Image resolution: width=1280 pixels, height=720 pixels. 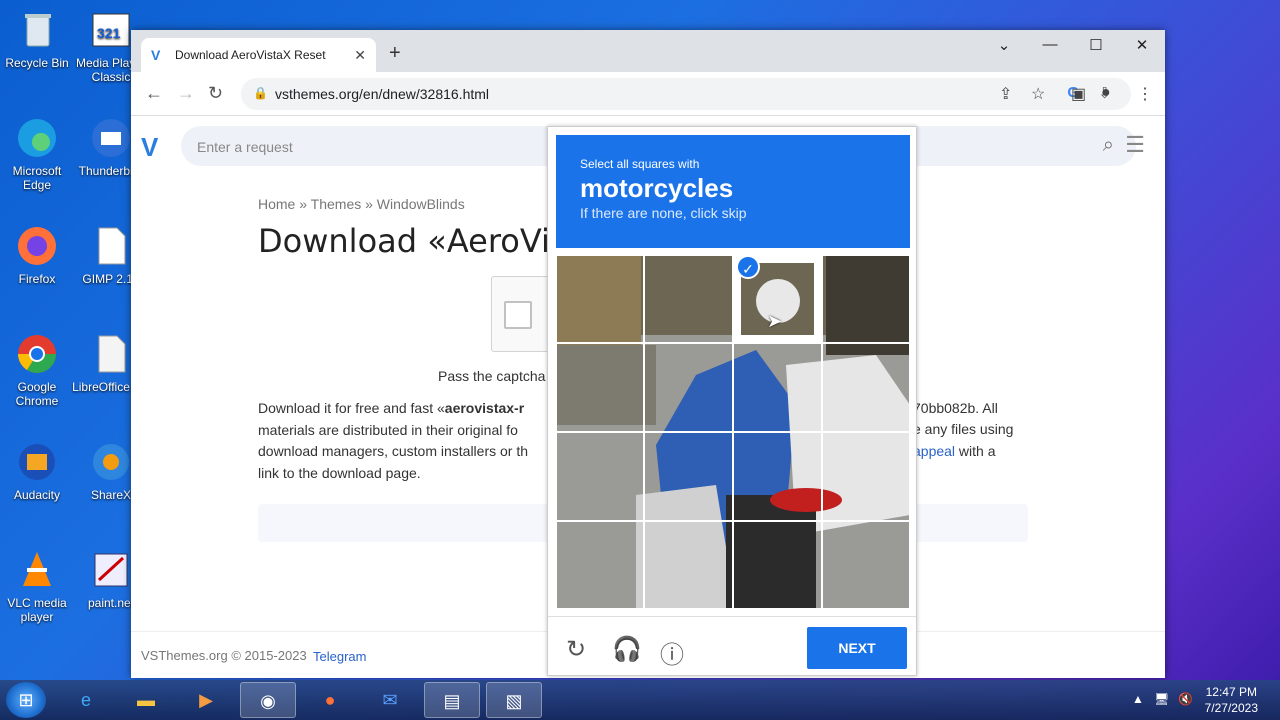 I want to click on captcha-footer: ↻ 🎧 ⓘ NEXT, so click(x=732, y=646).